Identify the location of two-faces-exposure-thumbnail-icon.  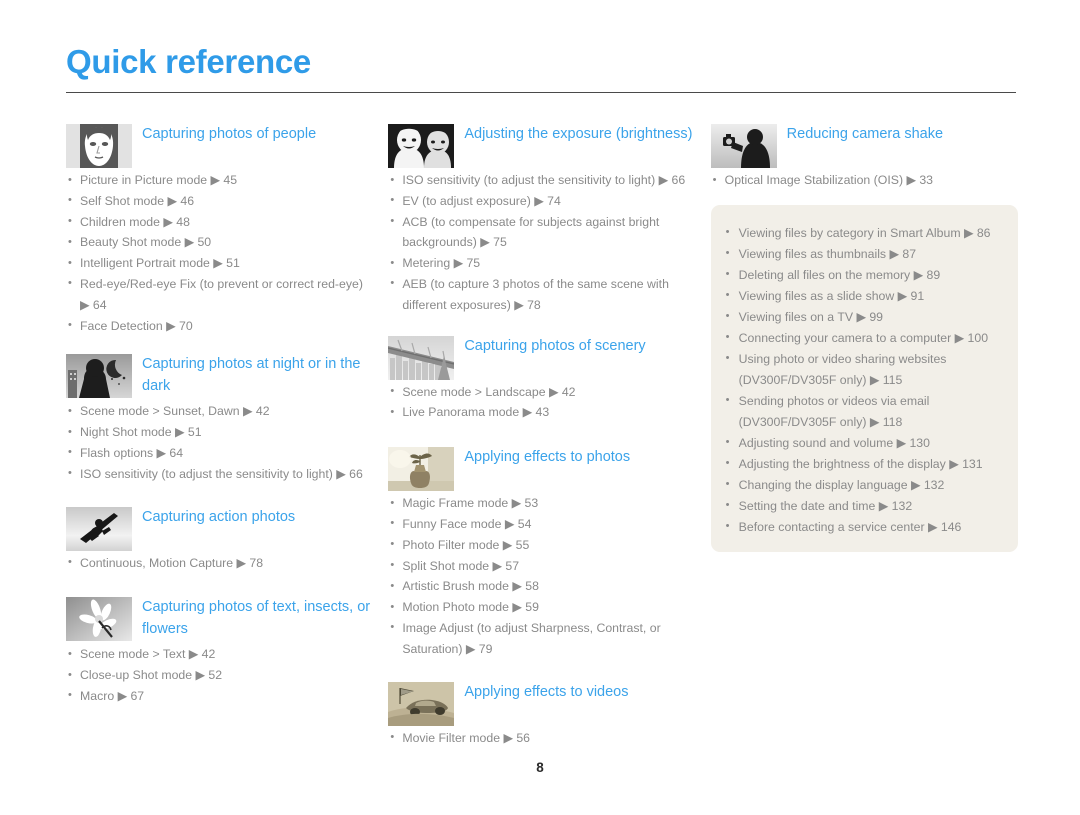
(421, 146).